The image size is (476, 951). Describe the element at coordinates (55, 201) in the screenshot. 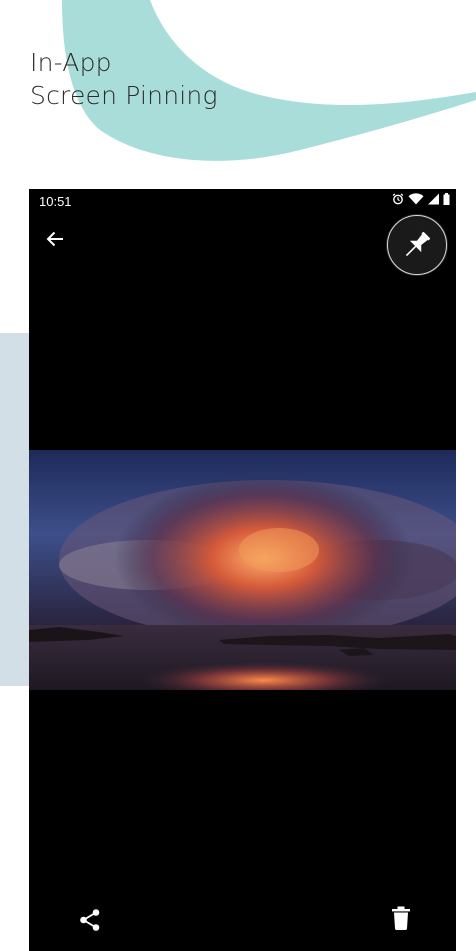

I see `status-time: 10:51` at that location.